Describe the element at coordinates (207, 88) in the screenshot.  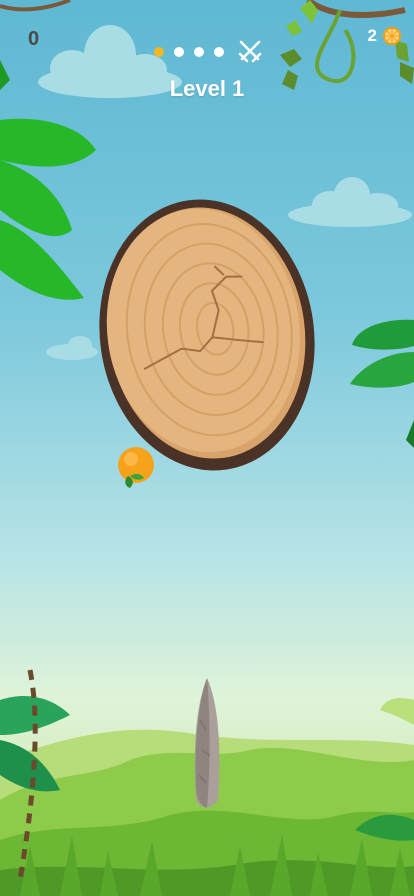
I see `level-label: Level 1` at that location.